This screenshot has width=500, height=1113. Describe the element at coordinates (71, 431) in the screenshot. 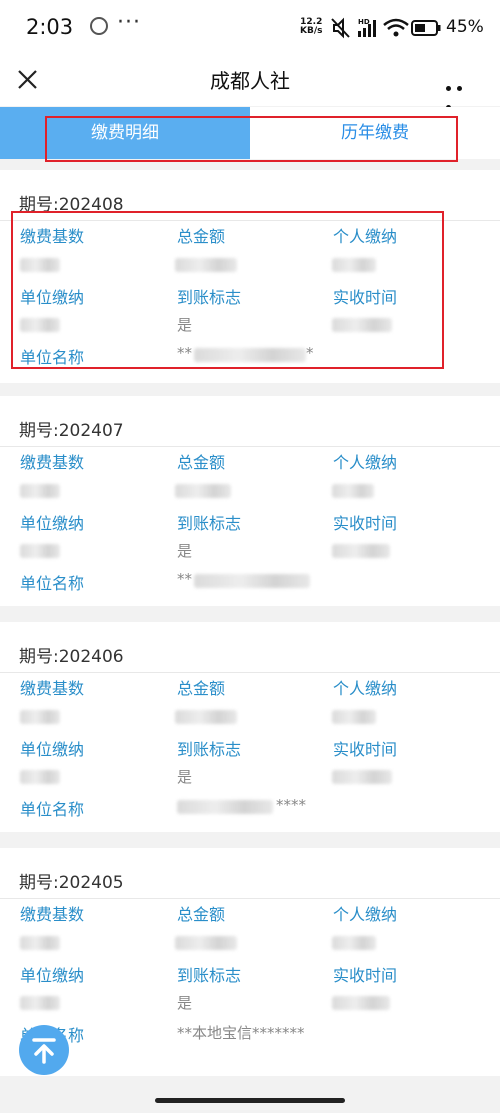

I see `record-period: 期号:202407` at that location.